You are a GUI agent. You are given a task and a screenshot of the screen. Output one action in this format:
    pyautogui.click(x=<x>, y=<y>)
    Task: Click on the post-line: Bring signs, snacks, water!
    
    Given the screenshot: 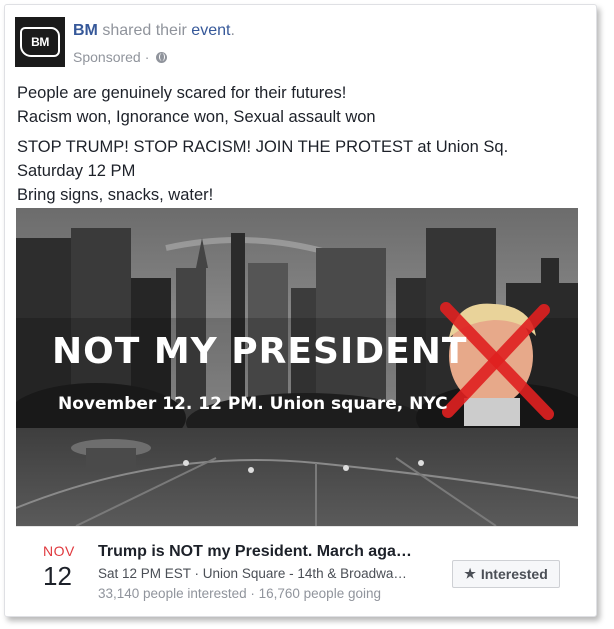 What is the action you would take?
    pyautogui.click(x=115, y=195)
    